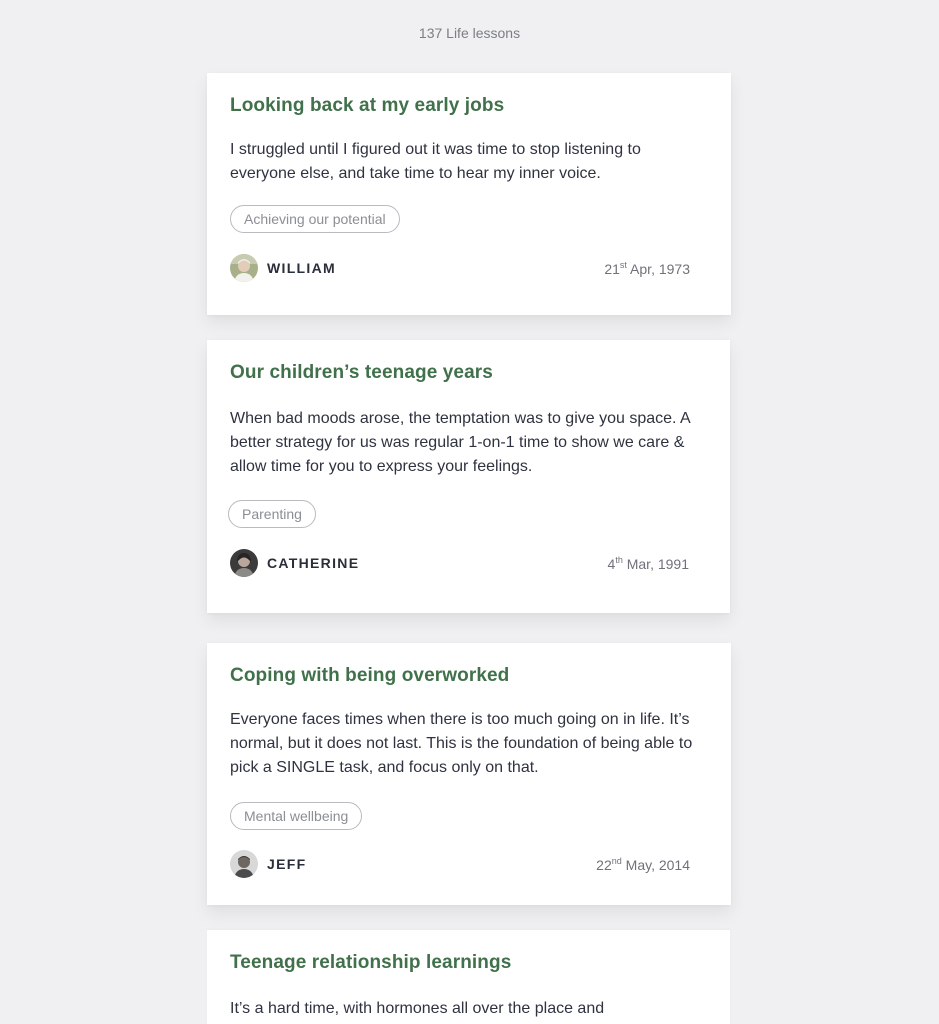 This screenshot has height=1024, width=939. I want to click on lesson-title: Teenage relationship learnings, so click(370, 963).